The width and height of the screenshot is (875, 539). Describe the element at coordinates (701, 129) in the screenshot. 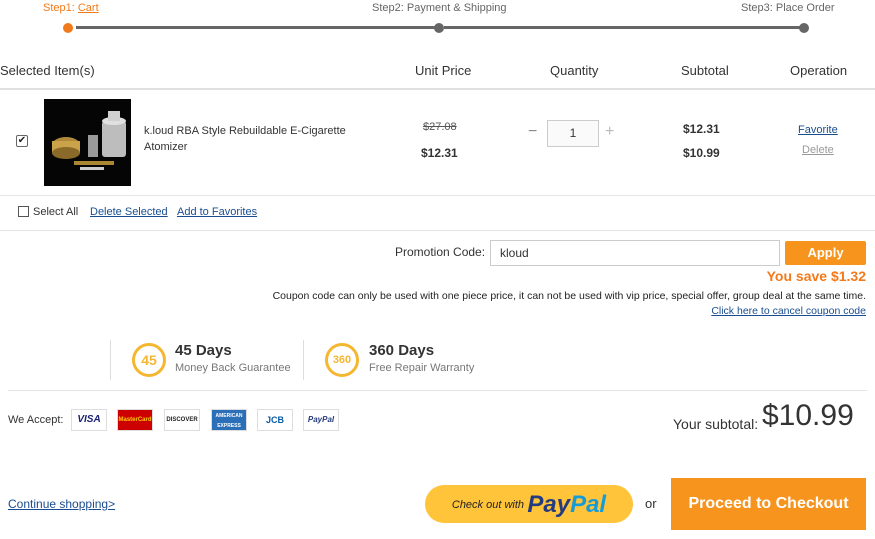

I see `item-subtotal-original: $12.31` at that location.